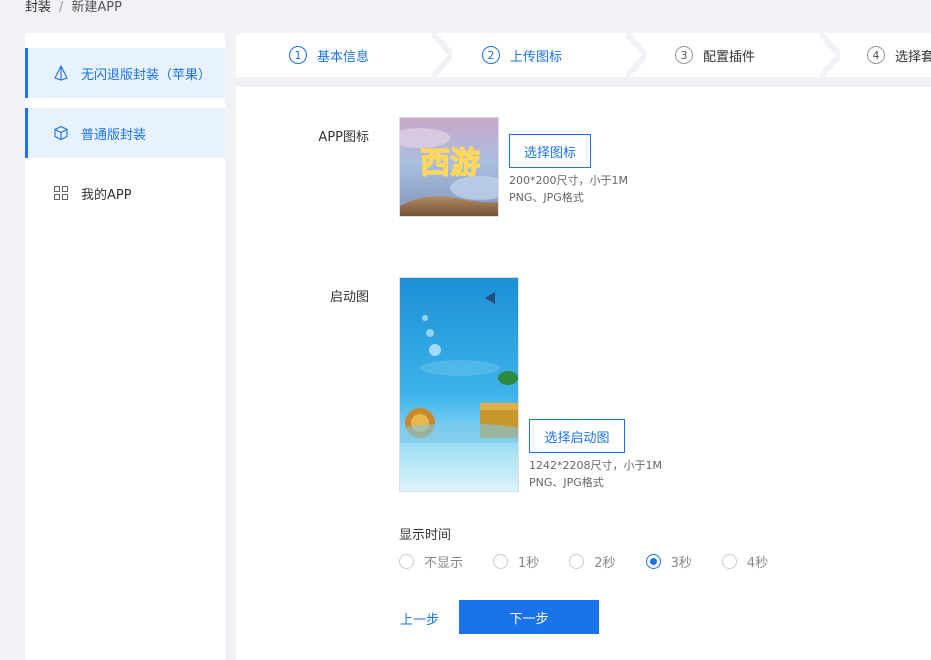 The height and width of the screenshot is (660, 931). Describe the element at coordinates (681, 563) in the screenshot. I see `radio-label: 3秒` at that location.